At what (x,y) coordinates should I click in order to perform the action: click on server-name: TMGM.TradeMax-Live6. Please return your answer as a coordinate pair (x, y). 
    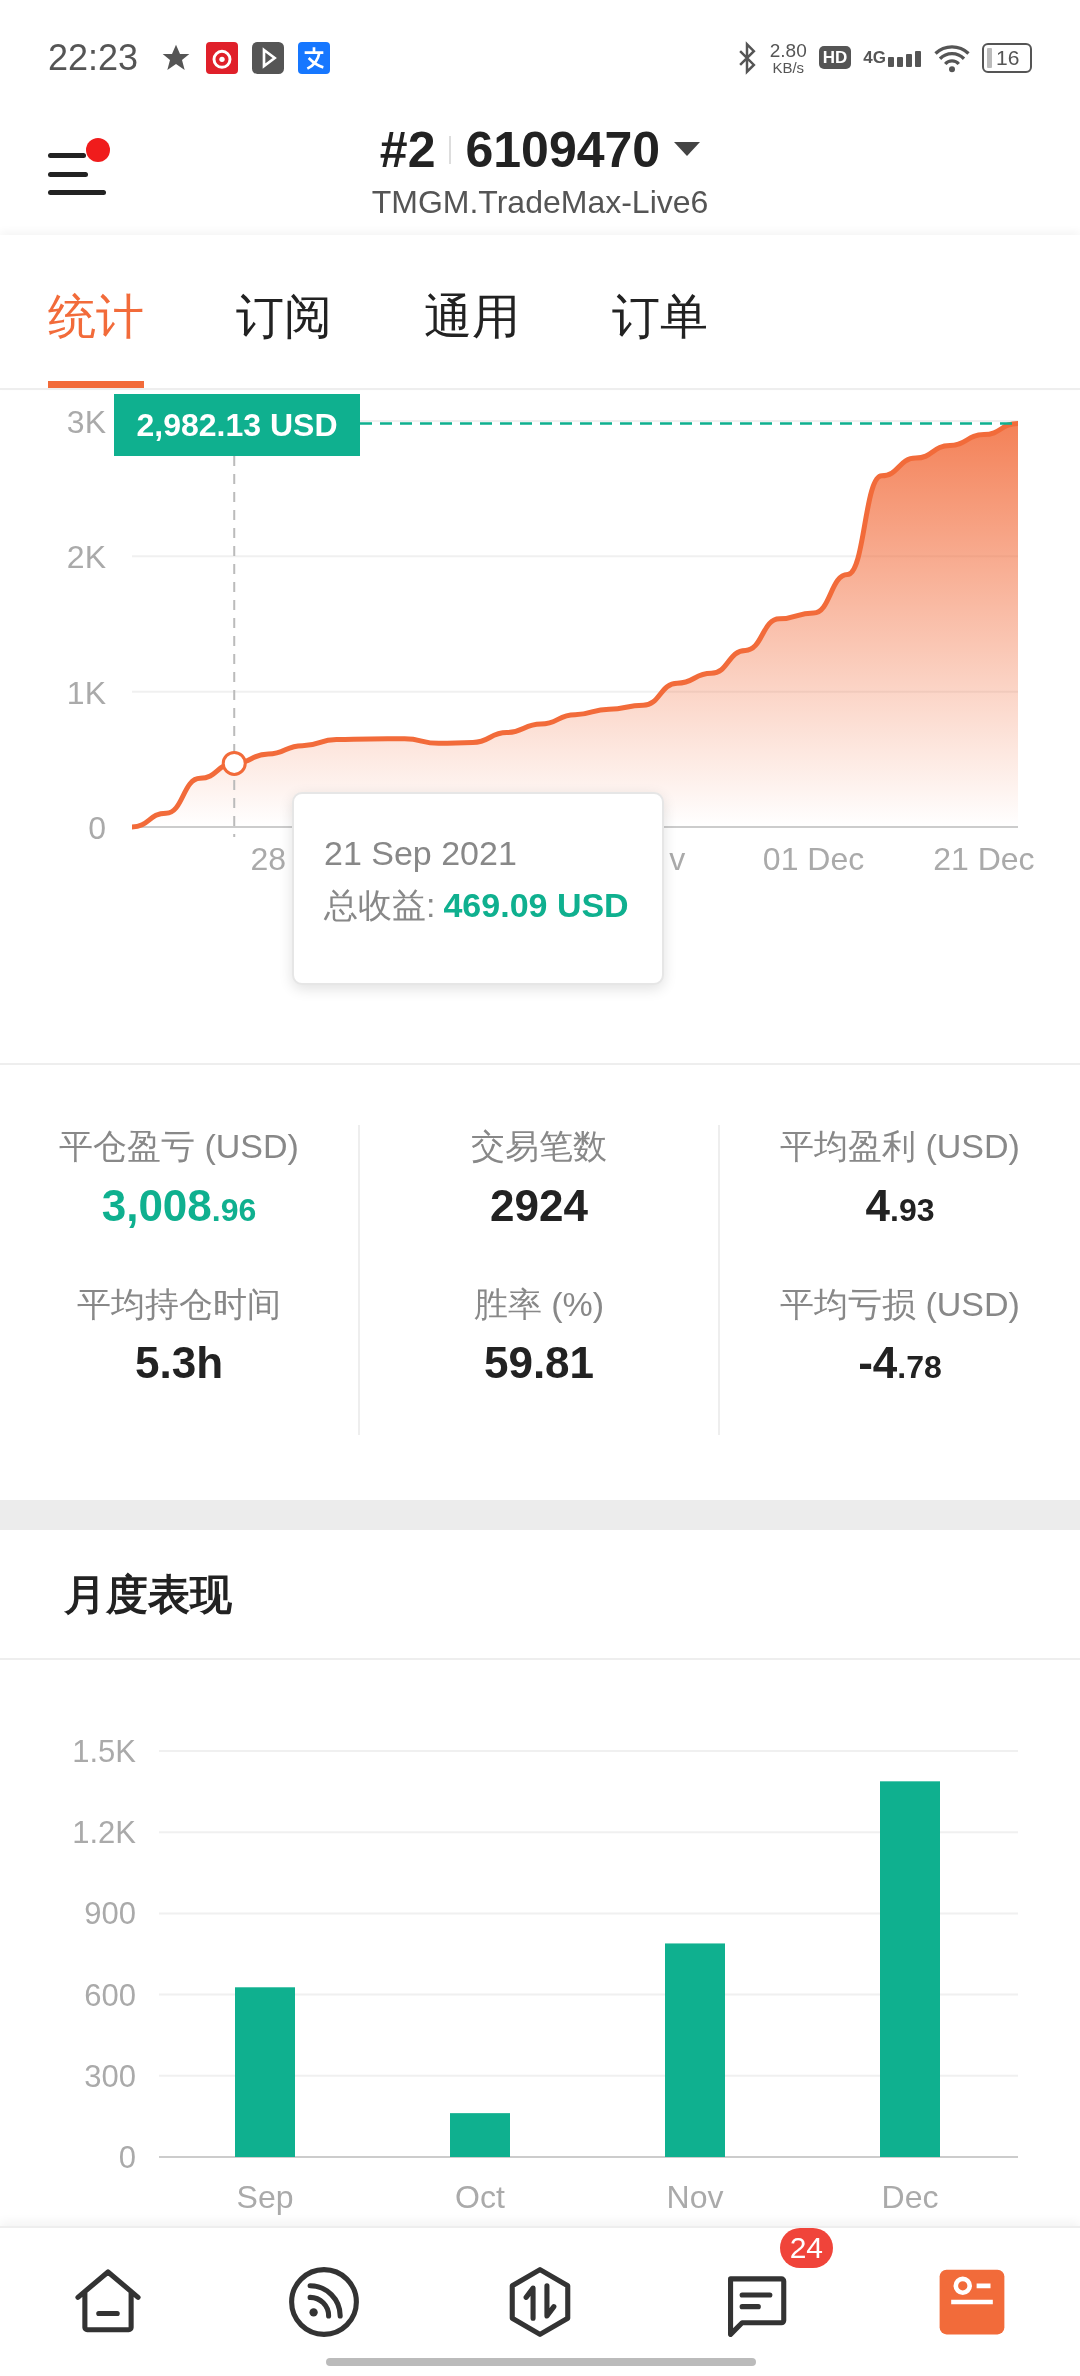
    Looking at the image, I should click on (540, 202).